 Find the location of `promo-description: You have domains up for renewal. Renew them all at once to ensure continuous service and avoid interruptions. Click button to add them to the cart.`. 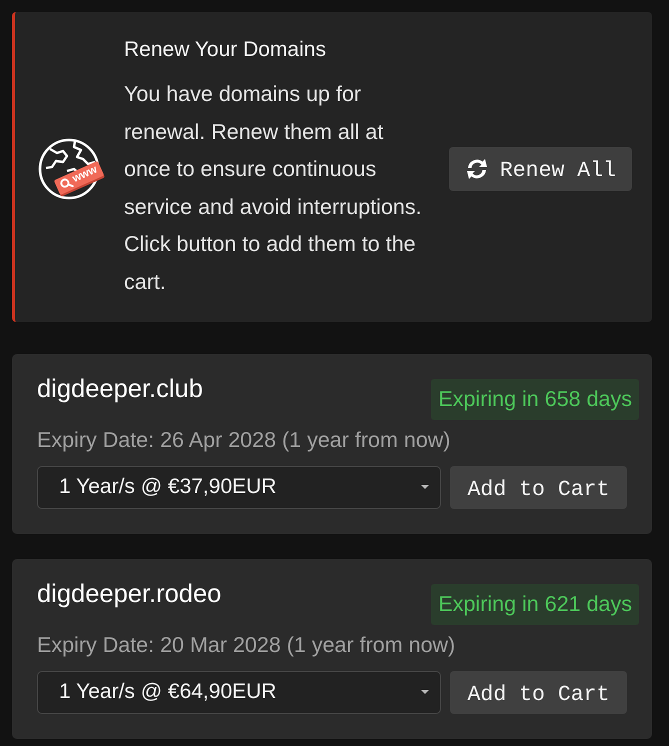

promo-description: You have domains up for renewal. Renew them all at once to ensure continuous service and avoid interruptions. Click button to add them to the cart. is located at coordinates (273, 188).